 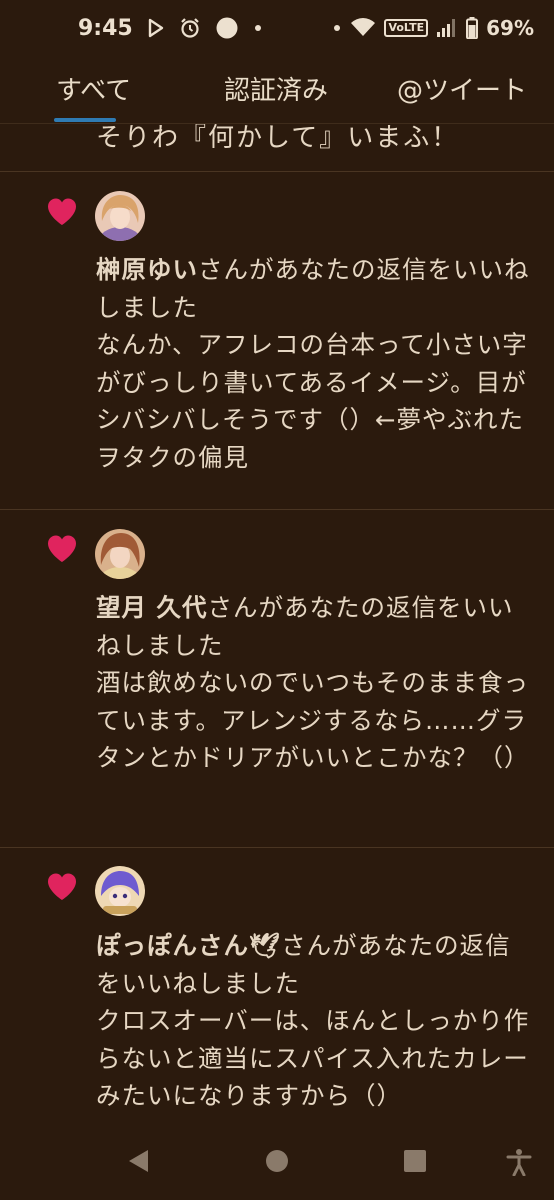 What do you see at coordinates (138, 1163) in the screenshot?
I see `back-icon` at bounding box center [138, 1163].